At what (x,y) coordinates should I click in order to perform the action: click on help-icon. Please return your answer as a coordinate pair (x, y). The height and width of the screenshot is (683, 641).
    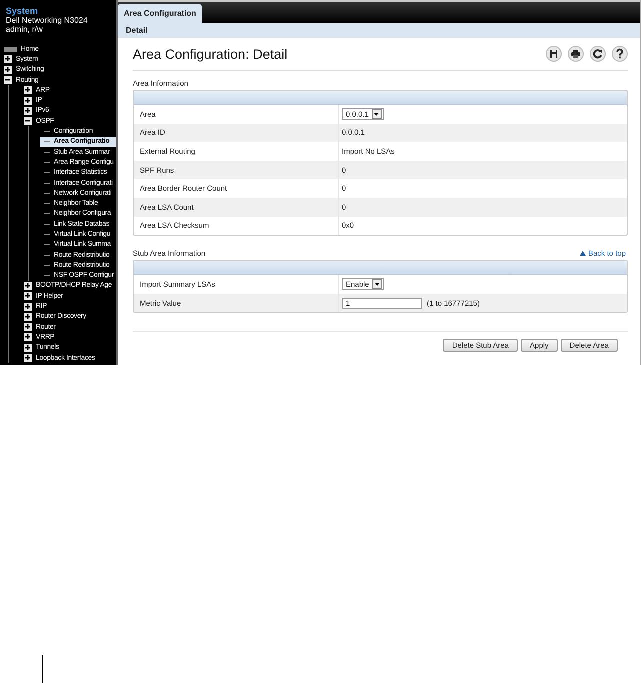
    Looking at the image, I should click on (620, 54).